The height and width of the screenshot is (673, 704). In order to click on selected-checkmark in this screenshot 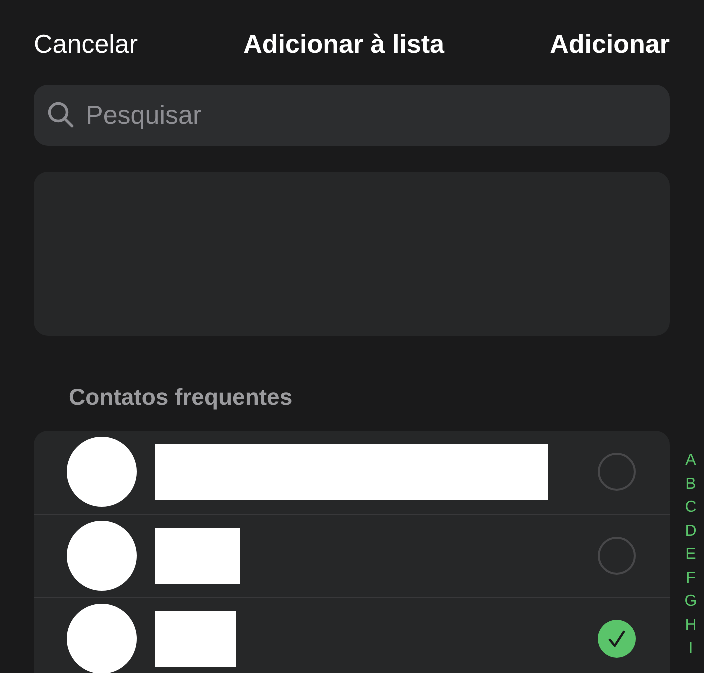, I will do `click(617, 639)`.